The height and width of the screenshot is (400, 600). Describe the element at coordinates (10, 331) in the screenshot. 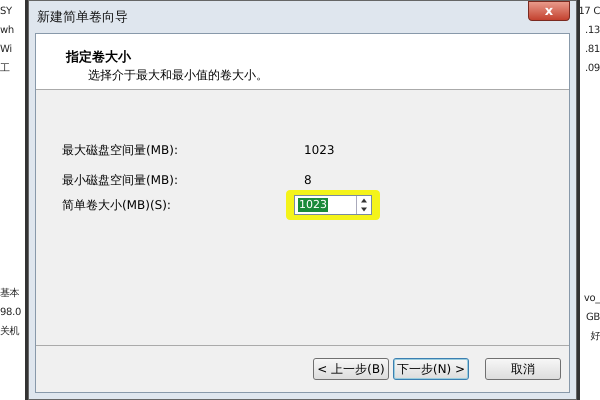

I see `background-text: 关机` at that location.